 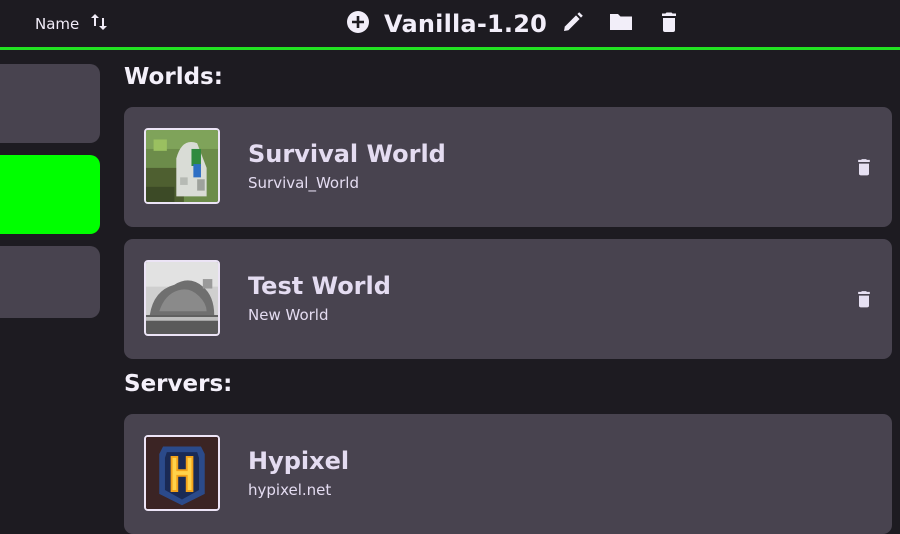 I want to click on top-bar: Name Vanilla-1.20, so click(x=450, y=25).